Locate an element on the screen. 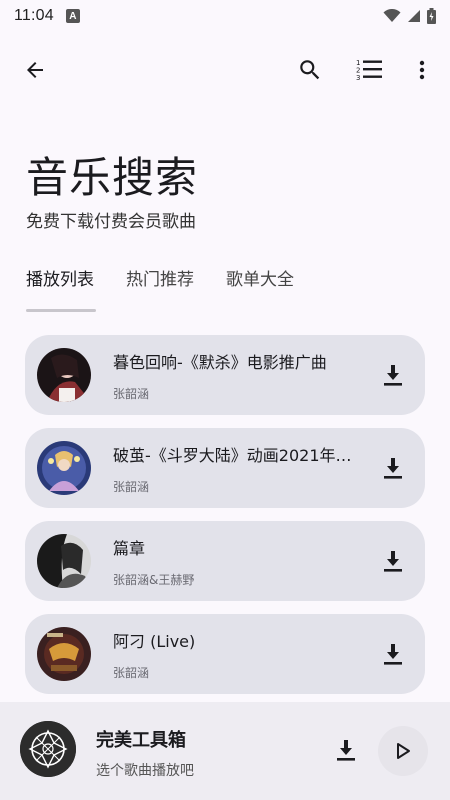 Image resolution: width=450 pixels, height=800 pixels. back-button is located at coordinates (35, 70).